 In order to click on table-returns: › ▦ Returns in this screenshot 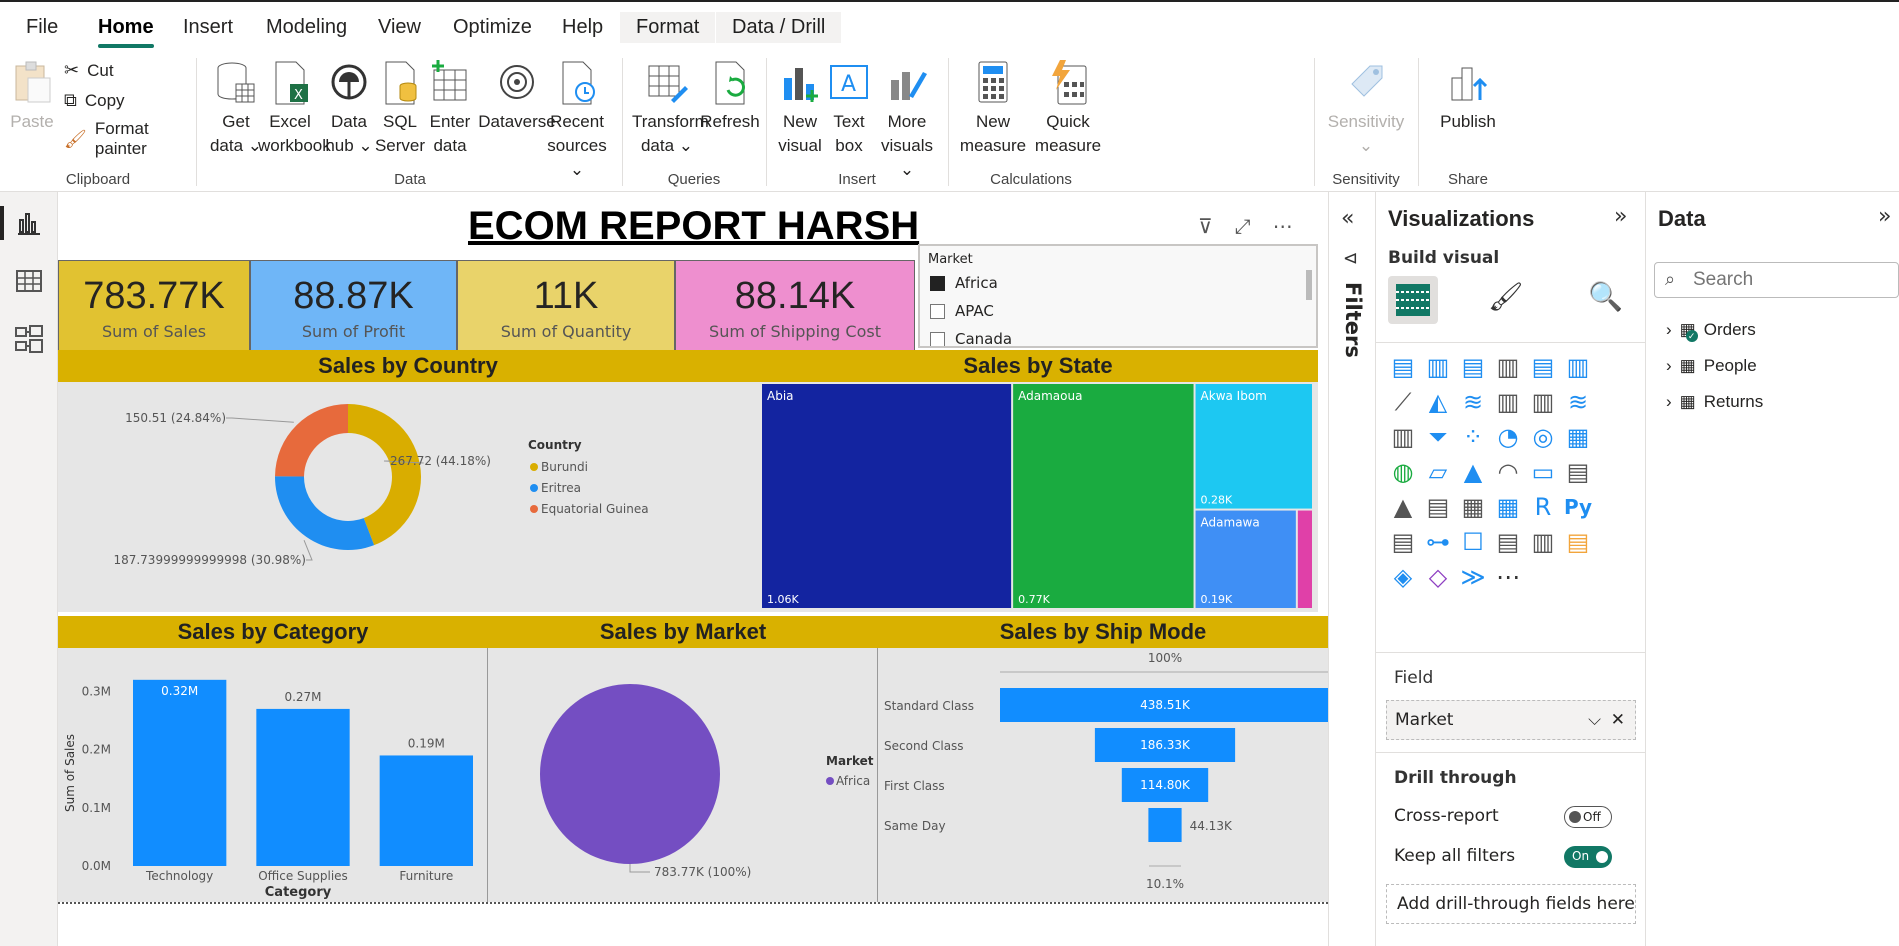, I will do `click(1714, 402)`.